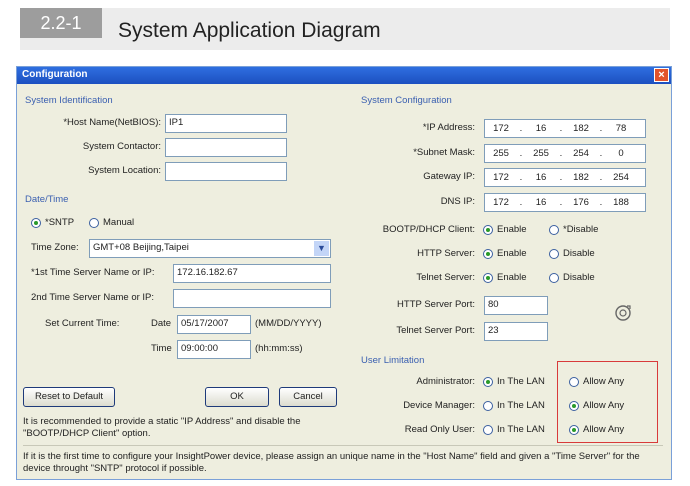 This screenshot has height=486, width=690. Describe the element at coordinates (439, 429) in the screenshot. I see `read-only-label: Read Only User:` at that location.